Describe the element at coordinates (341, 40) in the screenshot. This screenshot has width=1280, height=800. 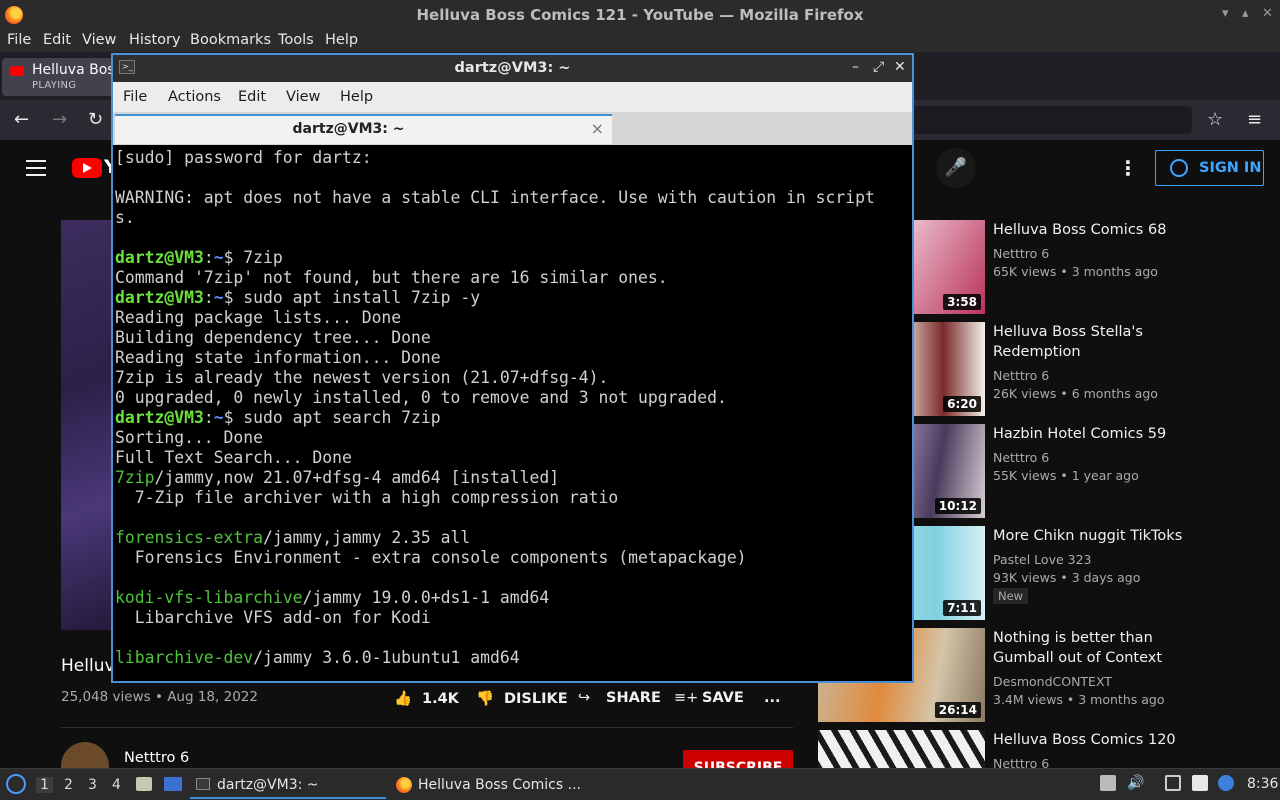
I see `menu-help: Help` at that location.